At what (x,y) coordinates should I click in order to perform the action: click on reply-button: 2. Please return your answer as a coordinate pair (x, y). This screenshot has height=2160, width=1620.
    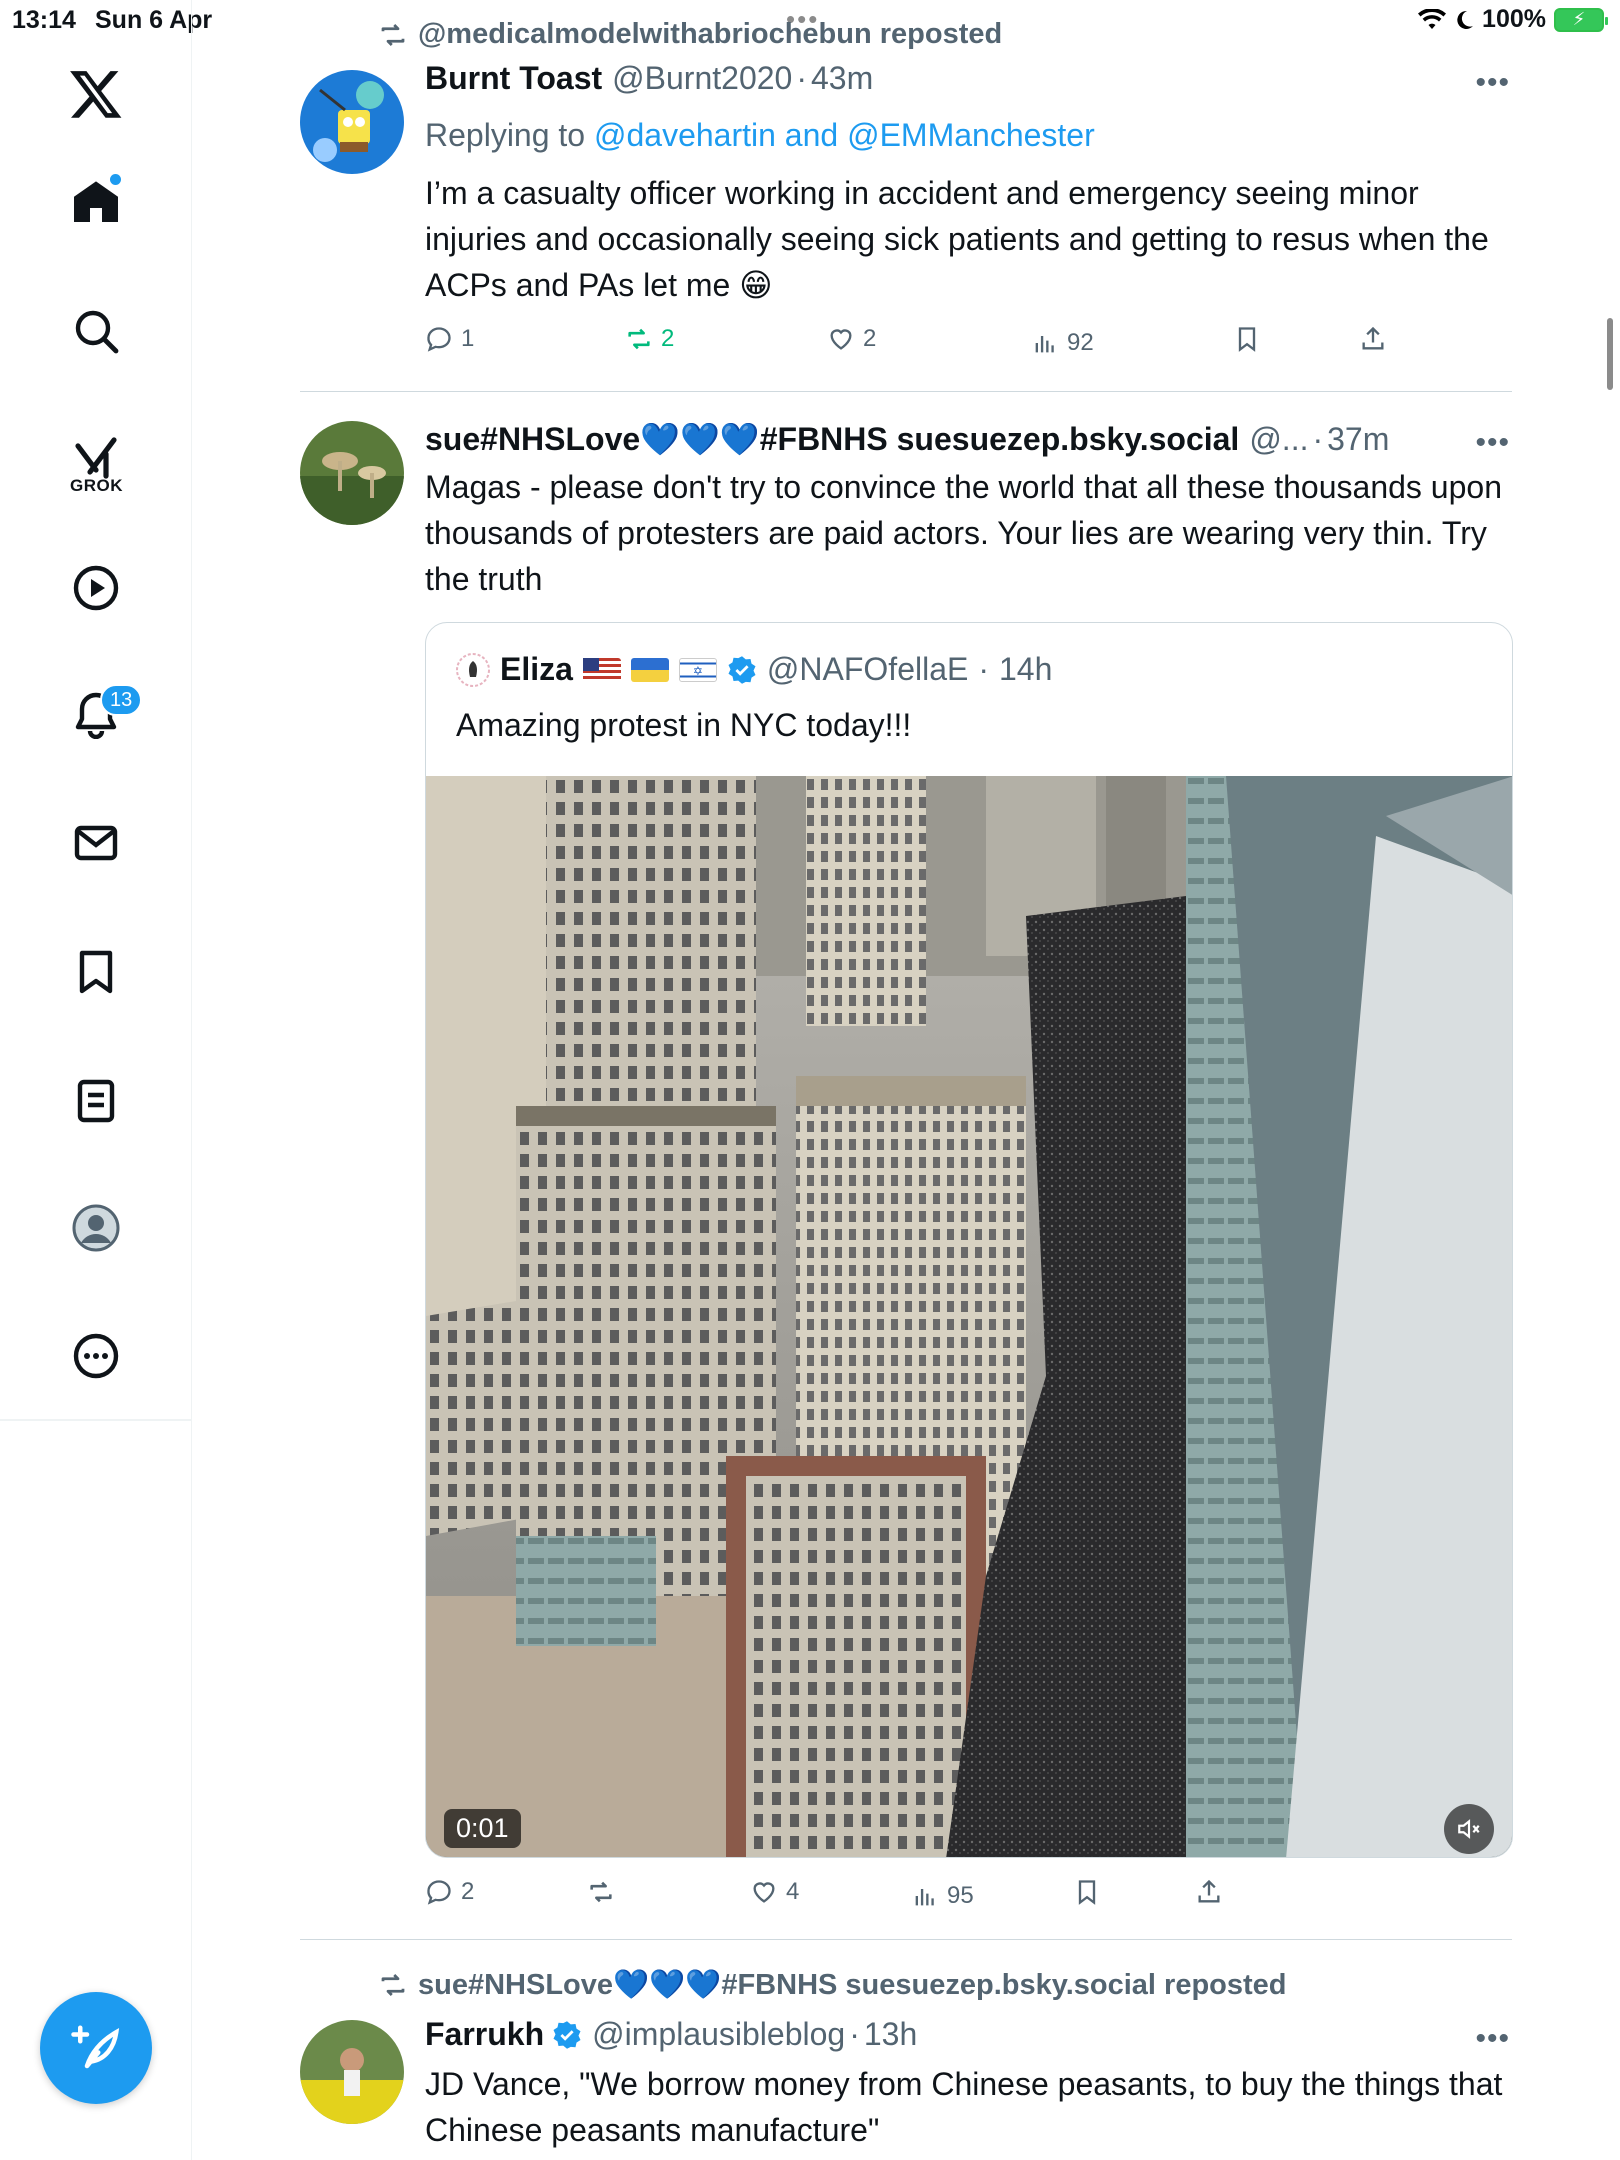
    Looking at the image, I should click on (449, 1892).